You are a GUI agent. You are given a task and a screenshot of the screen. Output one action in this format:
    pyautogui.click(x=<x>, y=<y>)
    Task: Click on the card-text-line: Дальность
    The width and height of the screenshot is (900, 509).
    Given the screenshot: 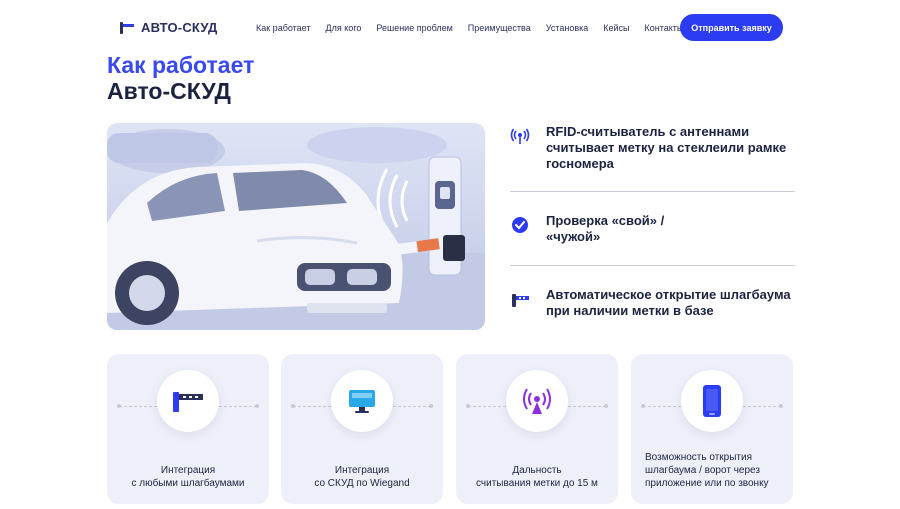 What is the action you would take?
    pyautogui.click(x=537, y=470)
    